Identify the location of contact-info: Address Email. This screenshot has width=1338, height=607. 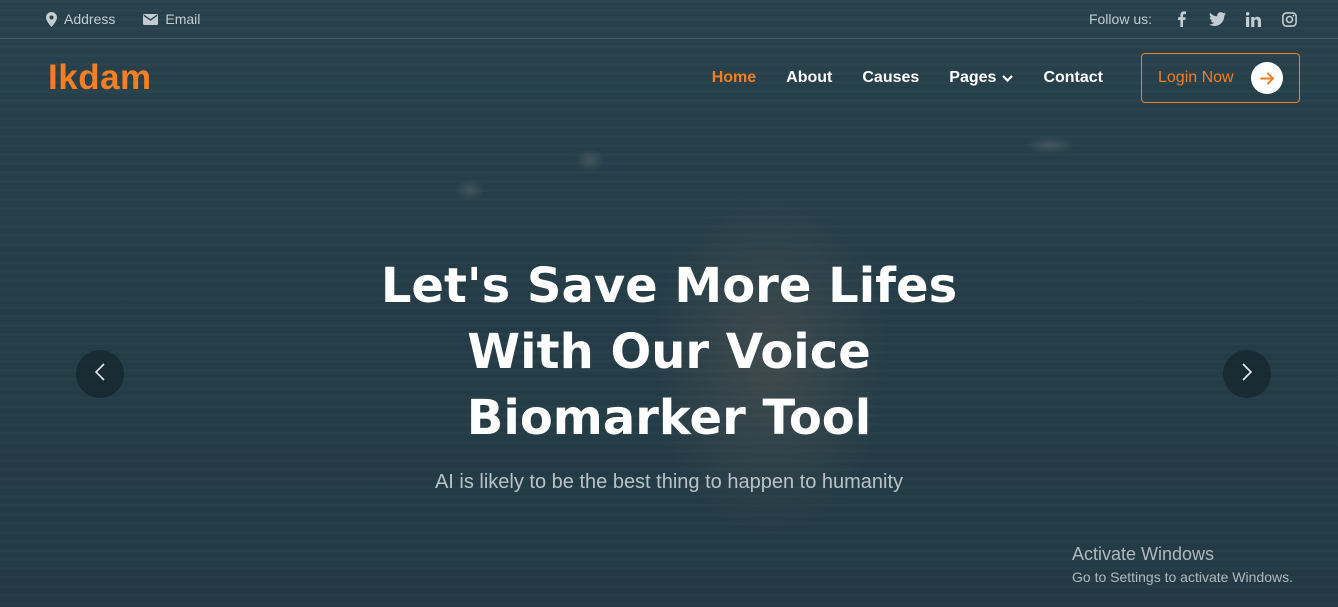
(123, 19).